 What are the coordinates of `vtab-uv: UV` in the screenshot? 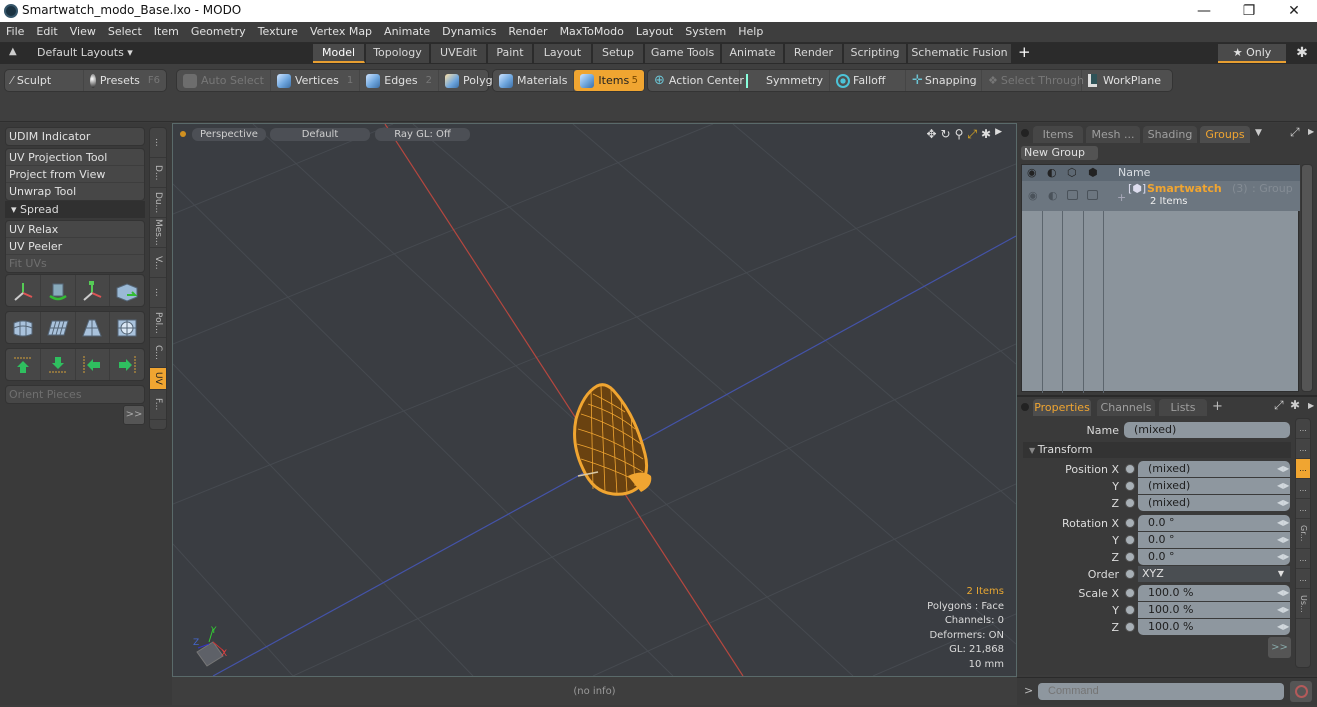 It's located at (158, 379).